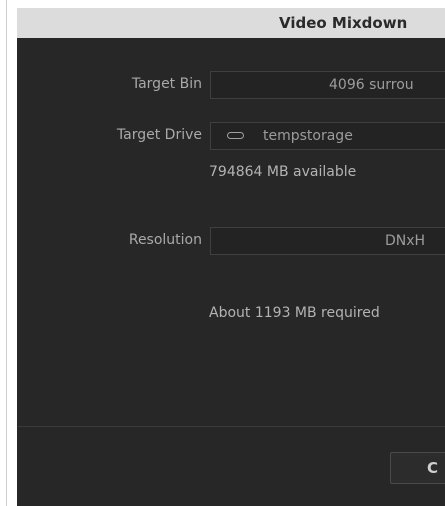 The image size is (445, 506). What do you see at coordinates (166, 84) in the screenshot?
I see `target-bin-label: Target Bin` at bounding box center [166, 84].